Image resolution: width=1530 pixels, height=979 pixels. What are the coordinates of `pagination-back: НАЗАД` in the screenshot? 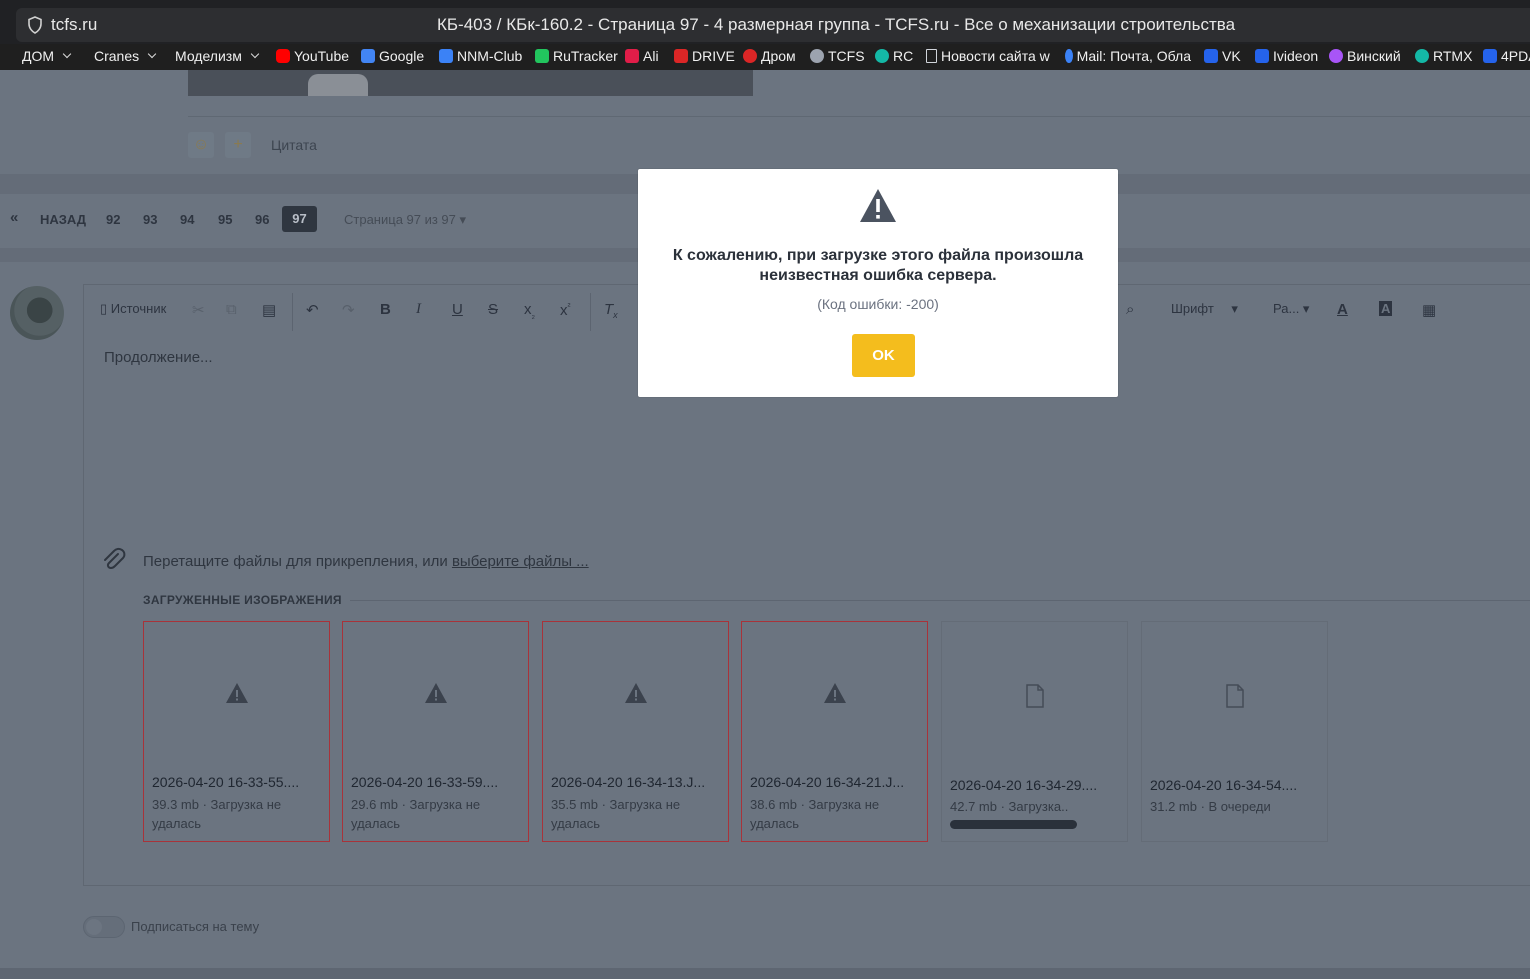 It's located at (63, 219).